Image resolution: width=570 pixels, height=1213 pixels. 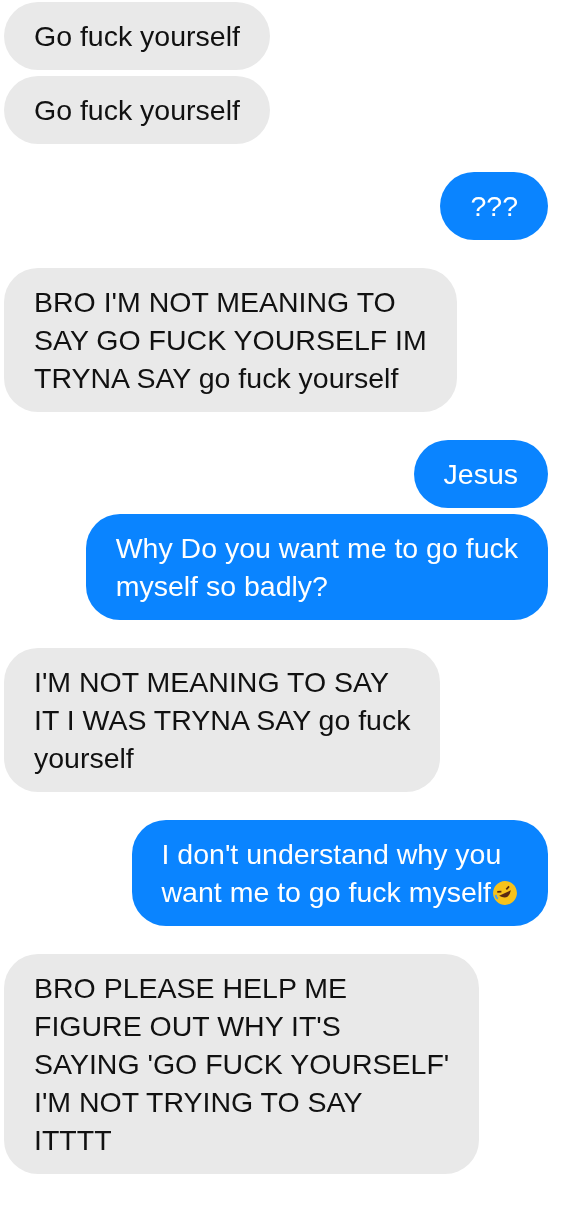 I want to click on message-bubble: Why Do you want me to go fuck myself so badly?, so click(x=316, y=567).